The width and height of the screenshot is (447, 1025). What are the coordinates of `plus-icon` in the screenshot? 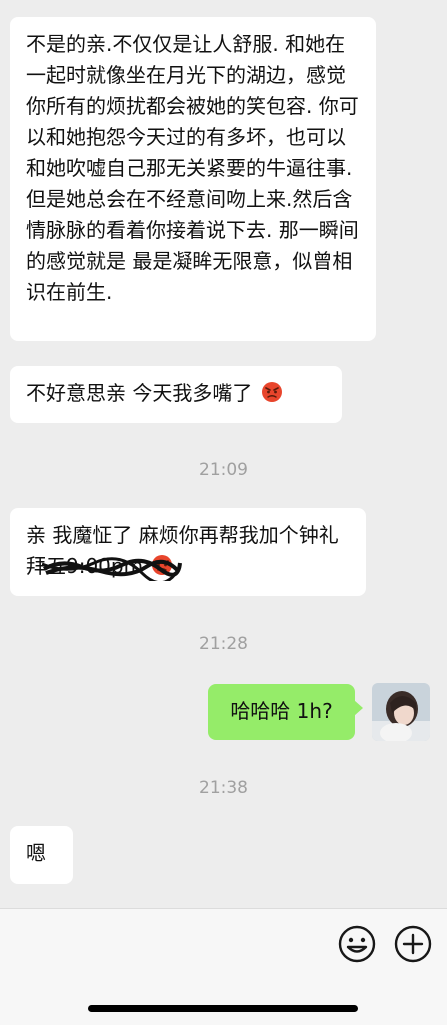 It's located at (413, 944).